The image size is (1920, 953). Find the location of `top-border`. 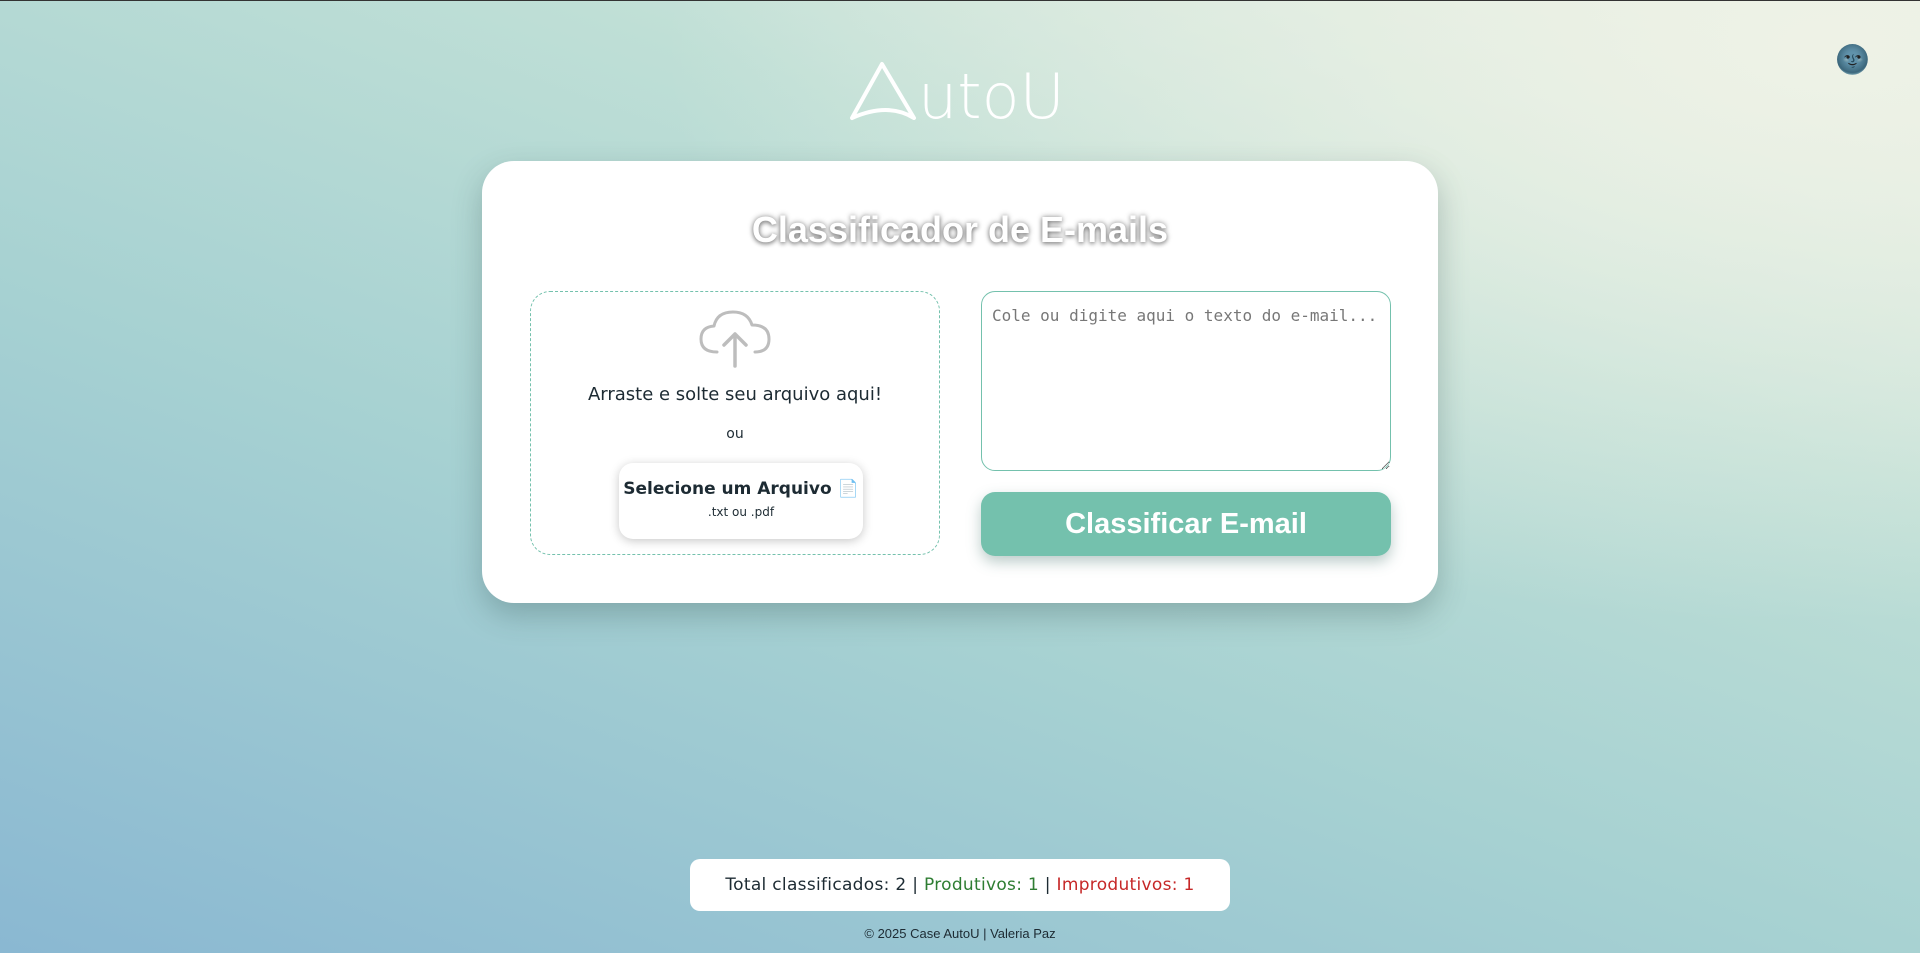

top-border is located at coordinates (960, 0).